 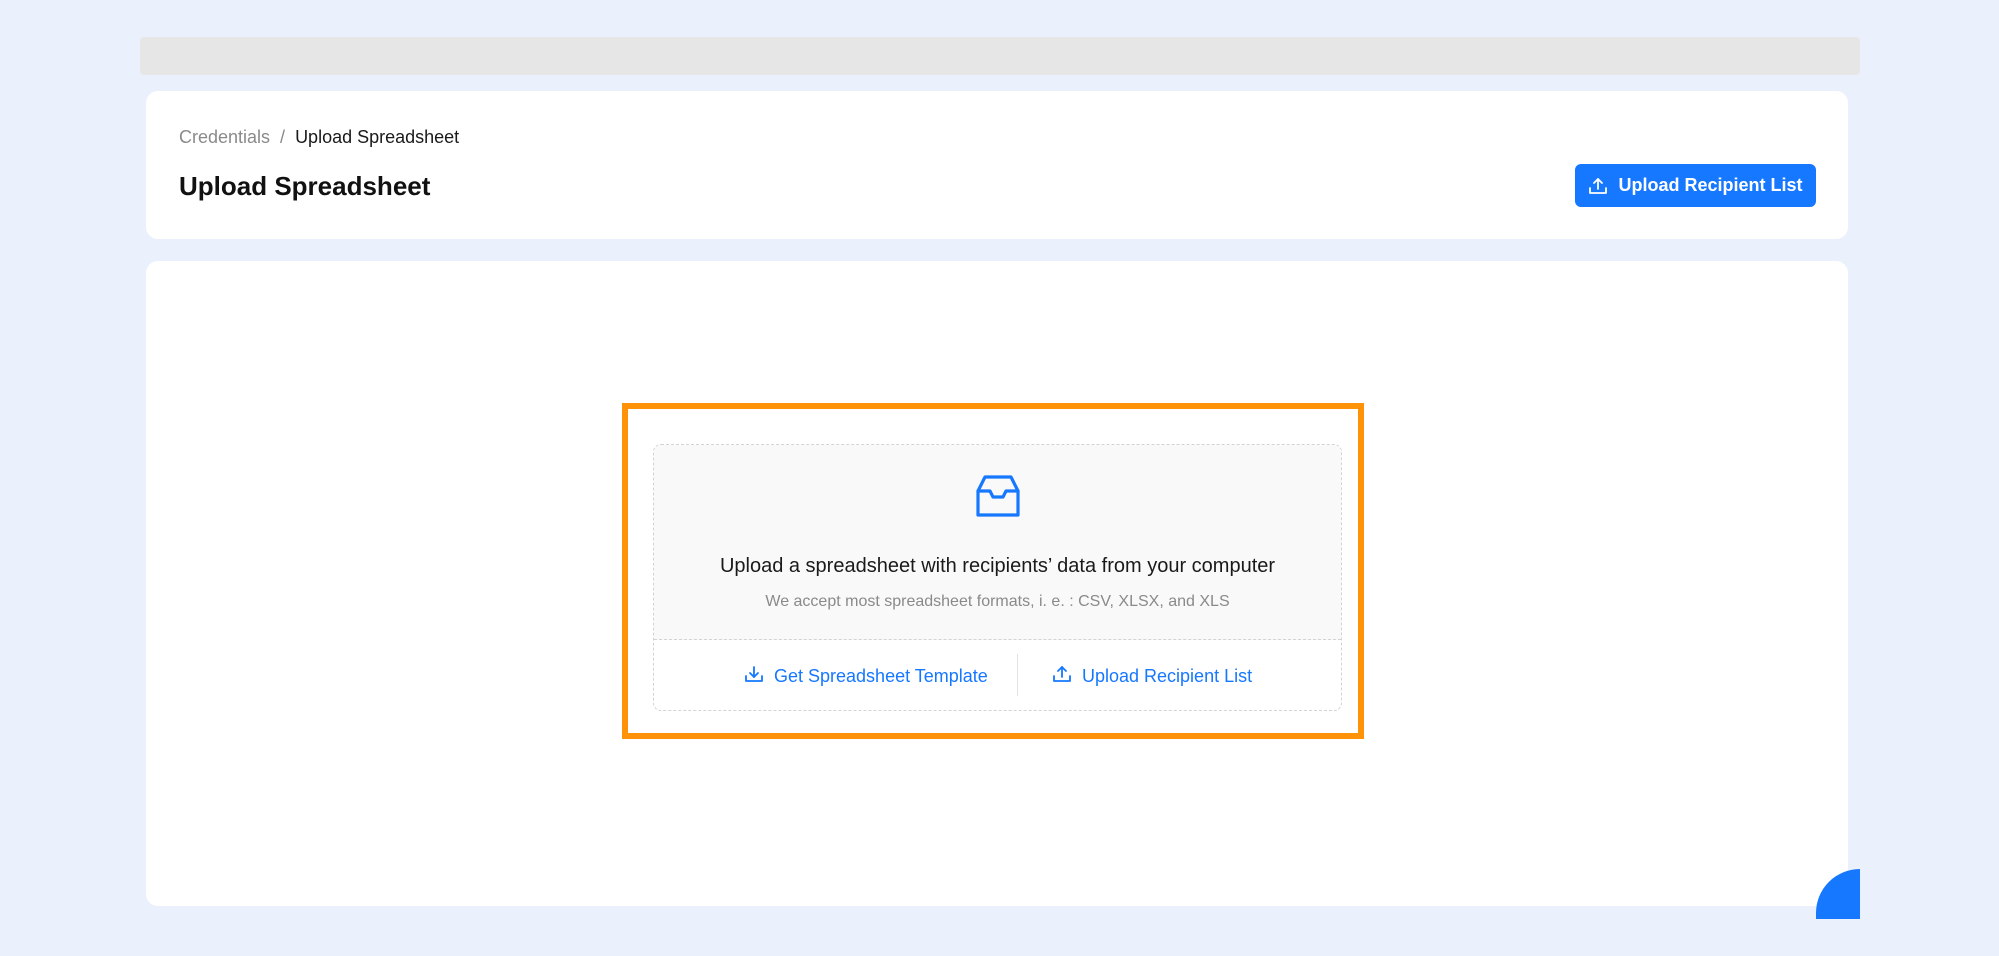 I want to click on upload-list-label: Upload Recipient List, so click(x=1167, y=675).